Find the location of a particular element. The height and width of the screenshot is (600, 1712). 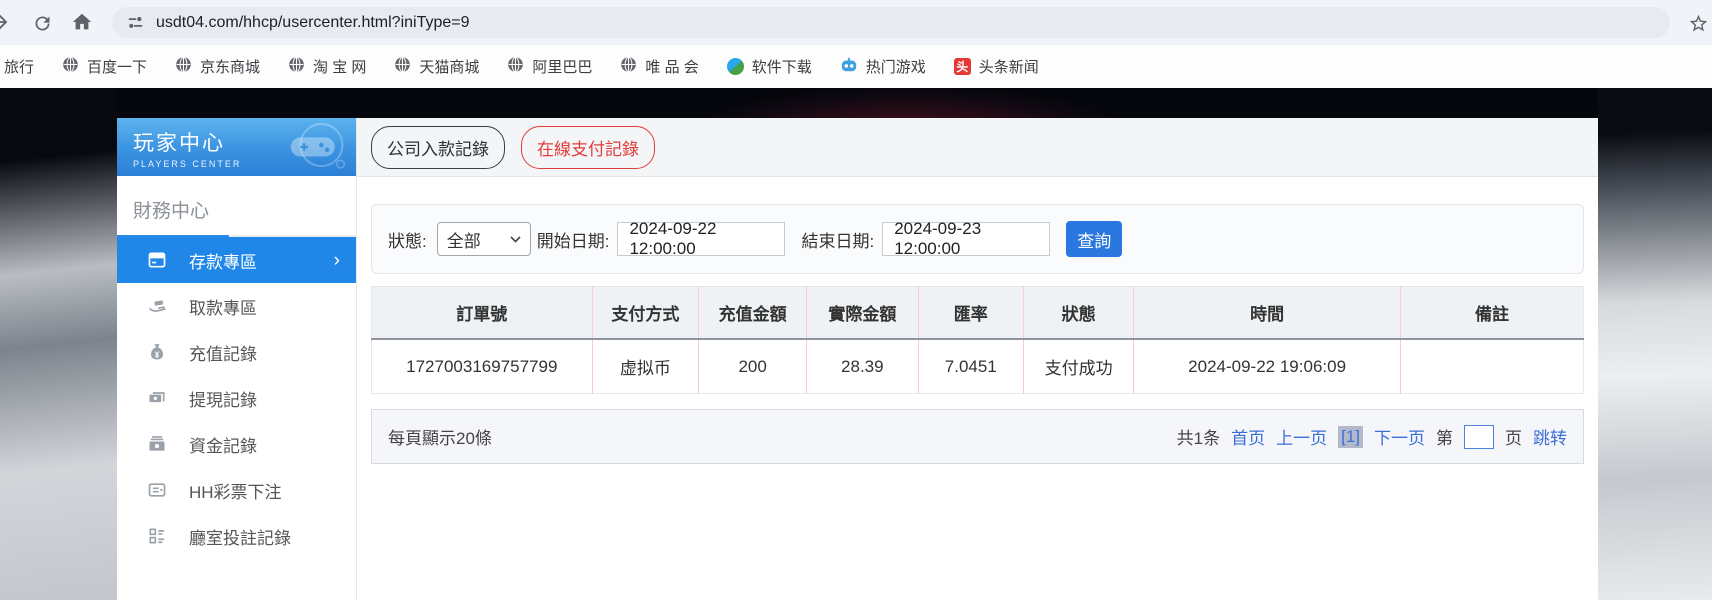

start-date-label: 開始日期: is located at coordinates (573, 241).